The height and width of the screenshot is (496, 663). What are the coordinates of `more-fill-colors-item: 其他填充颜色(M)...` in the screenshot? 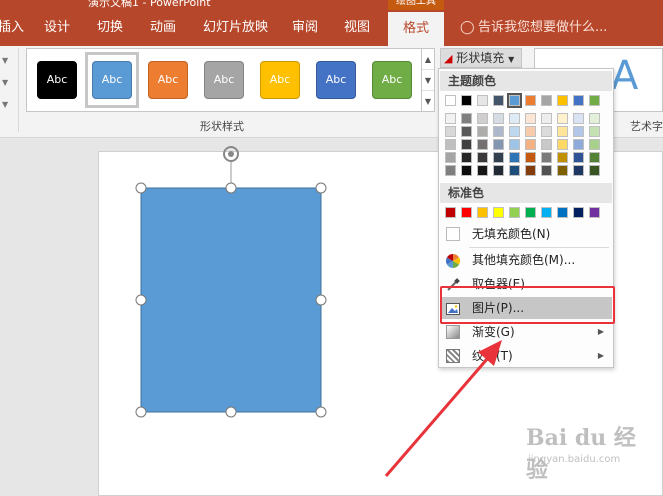 It's located at (526, 260).